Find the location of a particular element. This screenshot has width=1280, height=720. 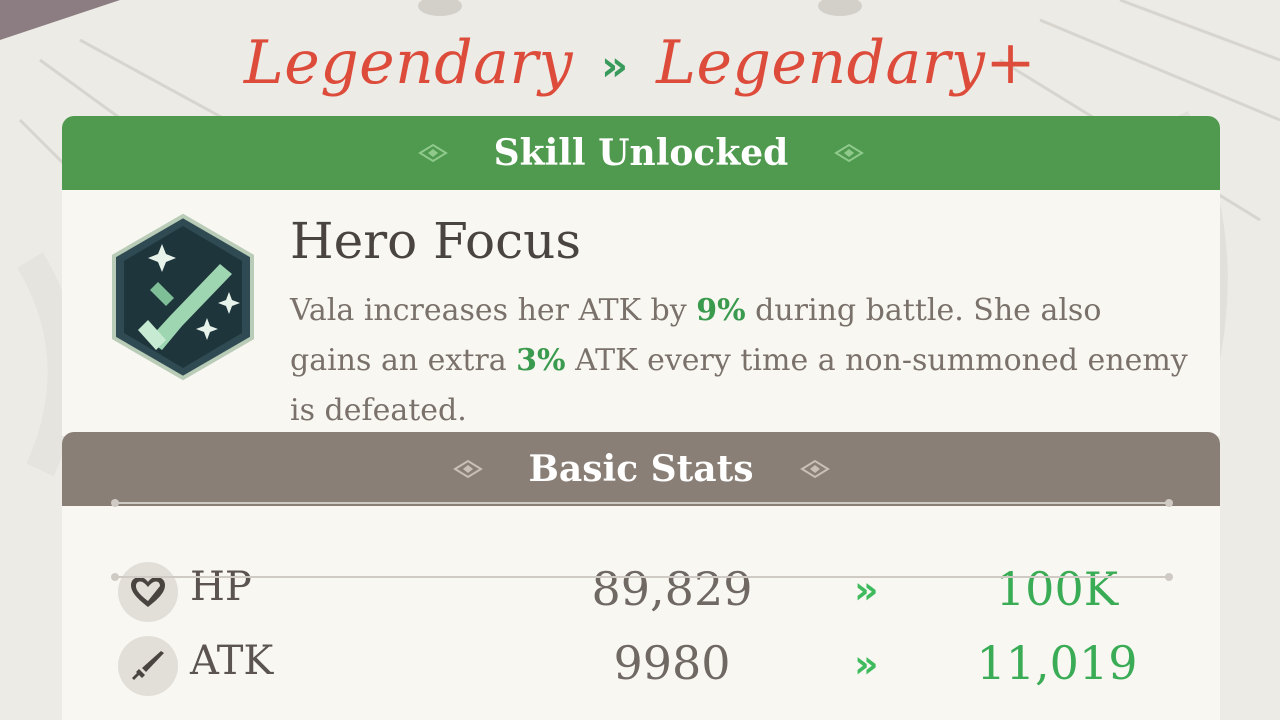

stat-row-hp: HP 89,829 » 100K is located at coordinates (641, 591).